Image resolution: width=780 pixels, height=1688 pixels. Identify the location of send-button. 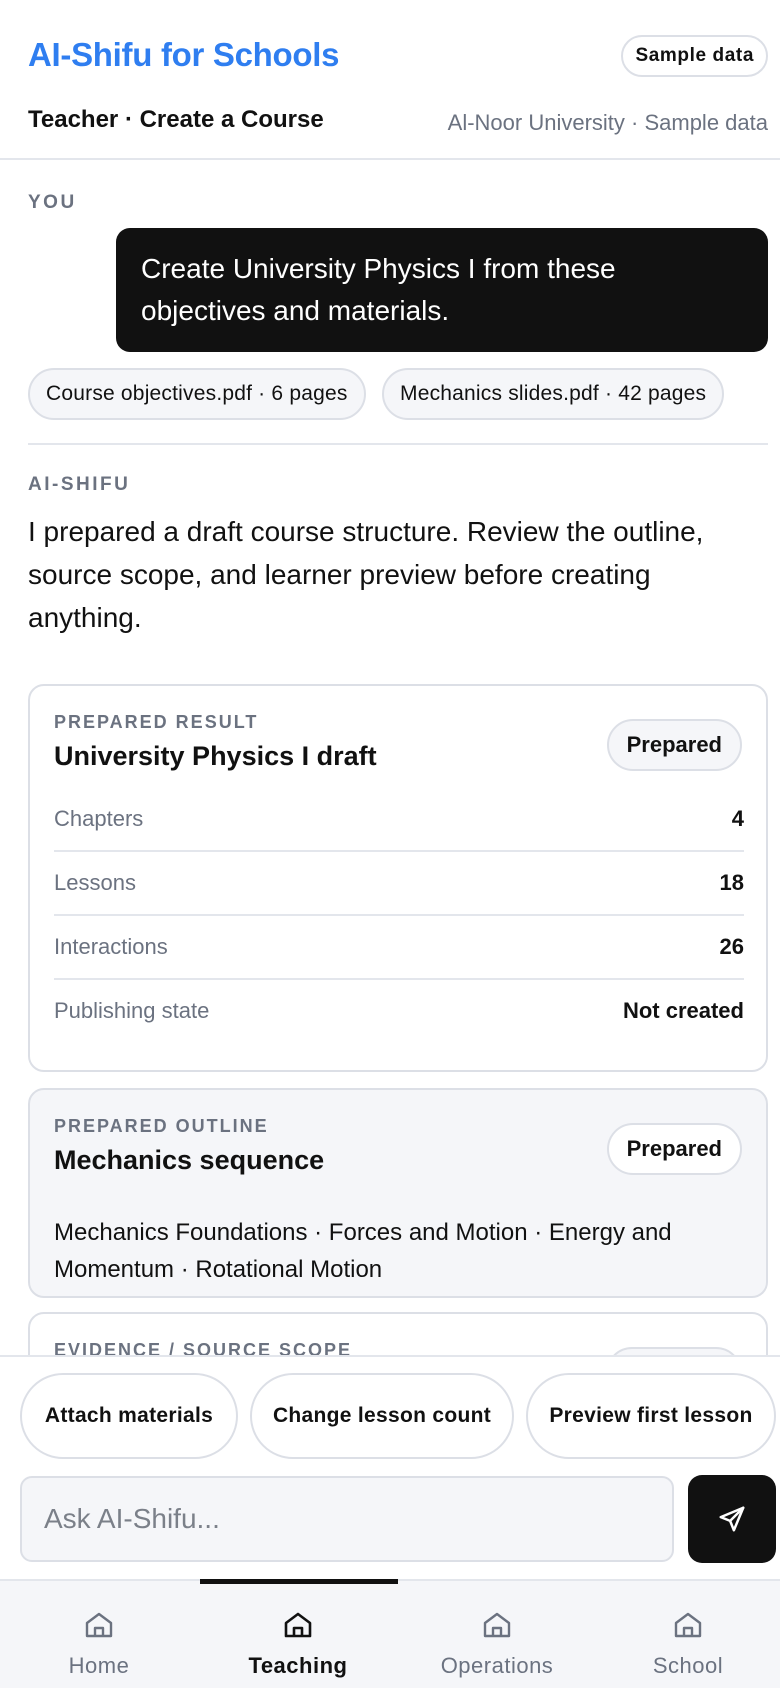
(732, 1519).